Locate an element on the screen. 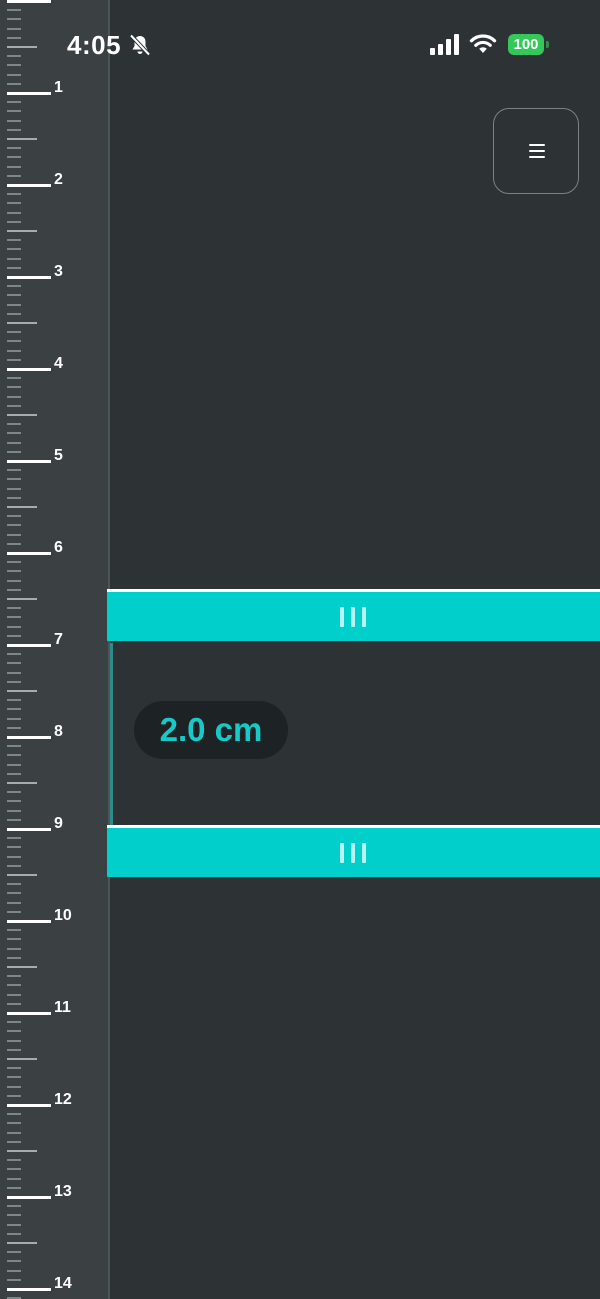 The width and height of the screenshot is (600, 1299). measurement-value-badge: 2.0 cm is located at coordinates (211, 730).